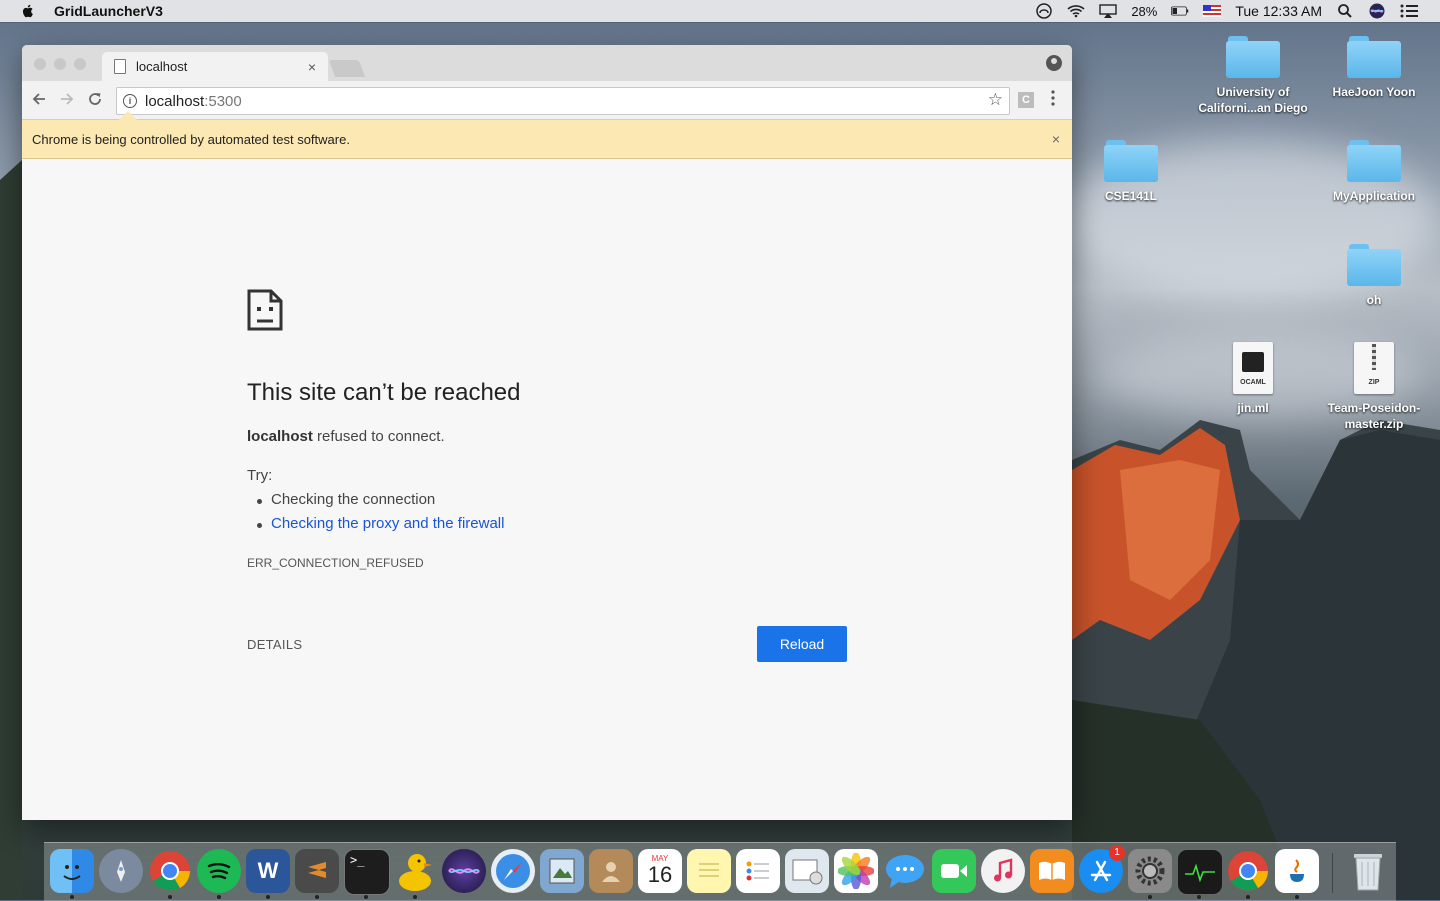 This screenshot has width=1440, height=901. Describe the element at coordinates (346, 499) in the screenshot. I see `suggestion-check-connection: Checking the connection` at that location.